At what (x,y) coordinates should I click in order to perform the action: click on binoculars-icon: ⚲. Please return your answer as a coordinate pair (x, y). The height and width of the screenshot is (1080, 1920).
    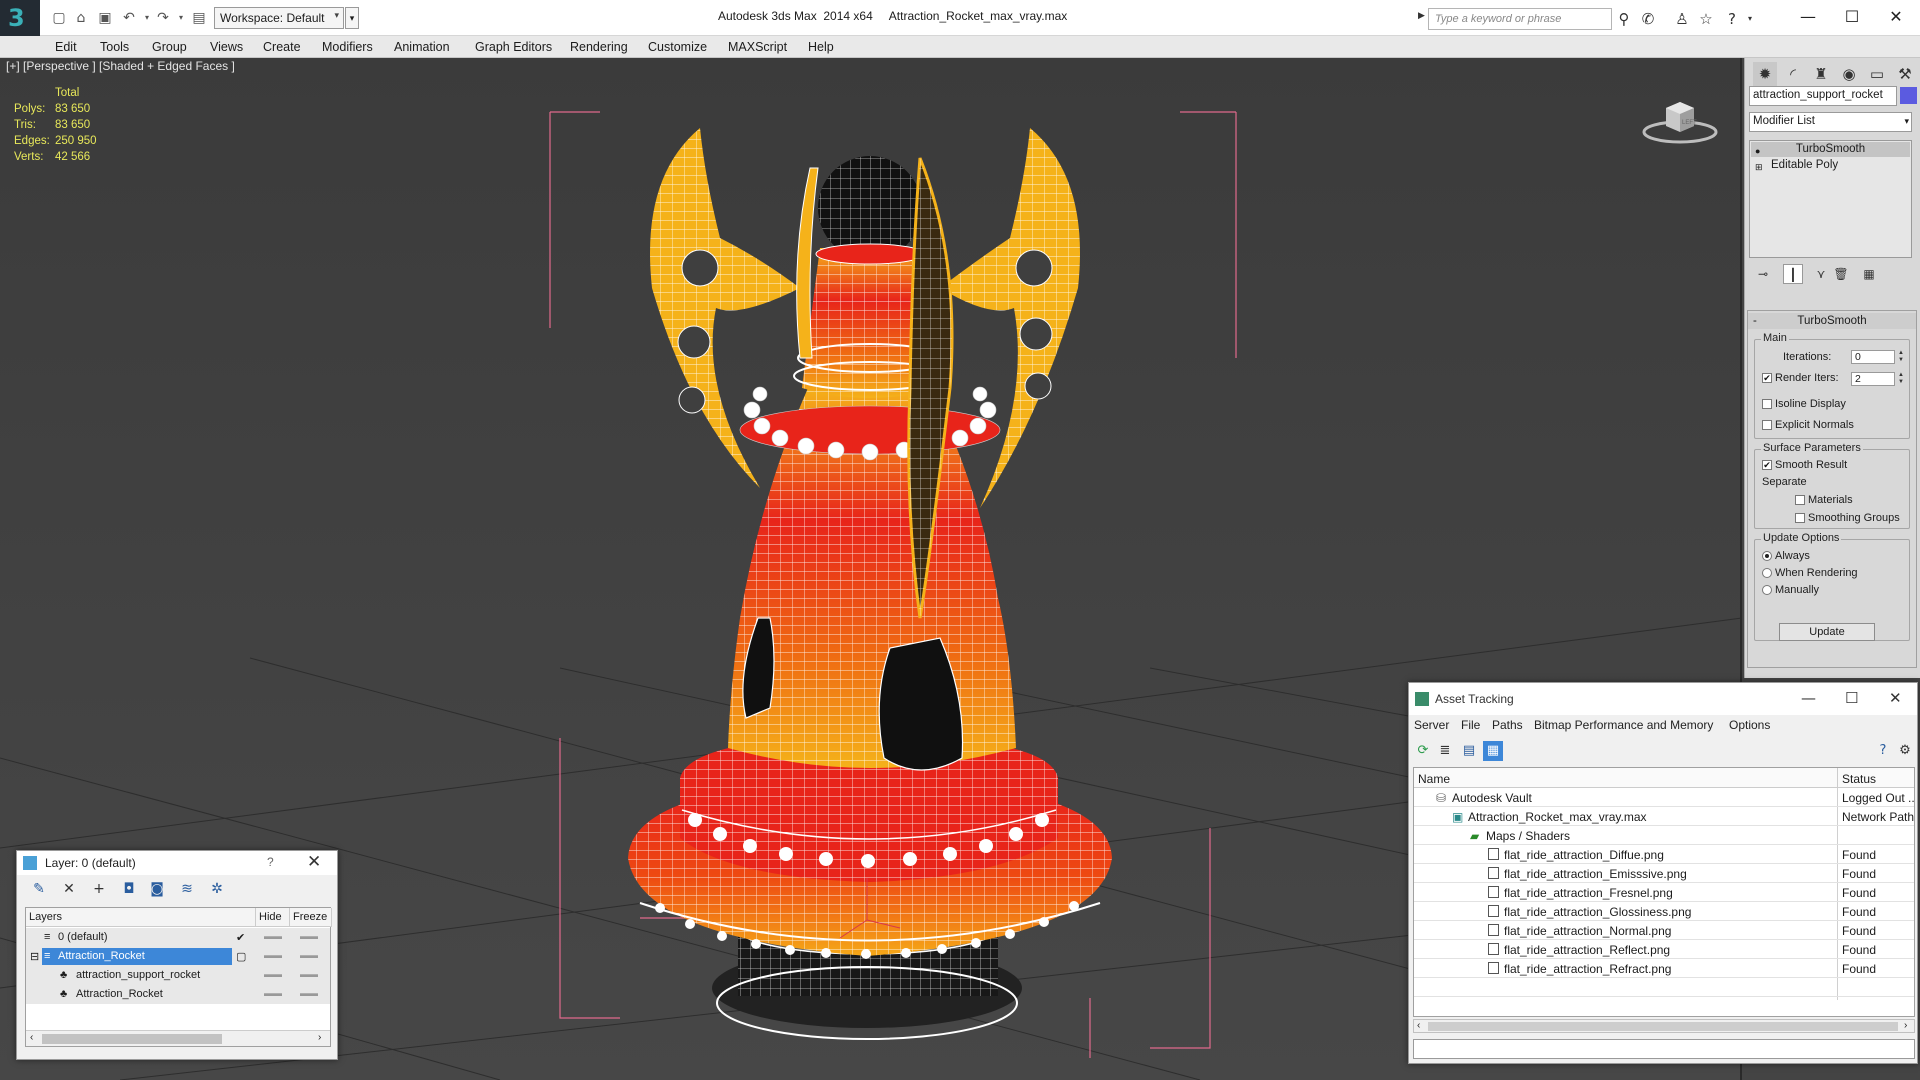
    Looking at the image, I should click on (1624, 19).